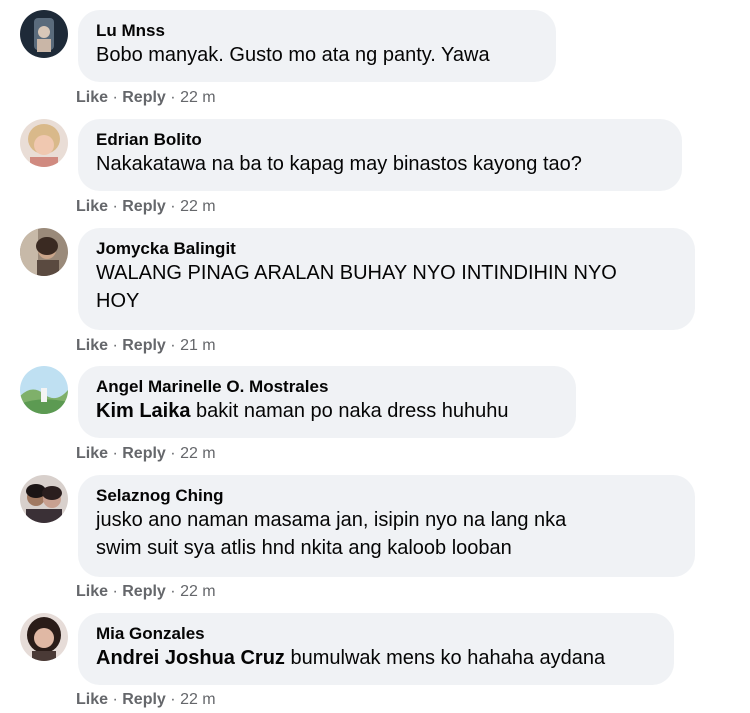 Image resolution: width=750 pixels, height=713 pixels. Describe the element at coordinates (327, 386) in the screenshot. I see `comment-author: Angel Marinelle O. Mostrales` at that location.